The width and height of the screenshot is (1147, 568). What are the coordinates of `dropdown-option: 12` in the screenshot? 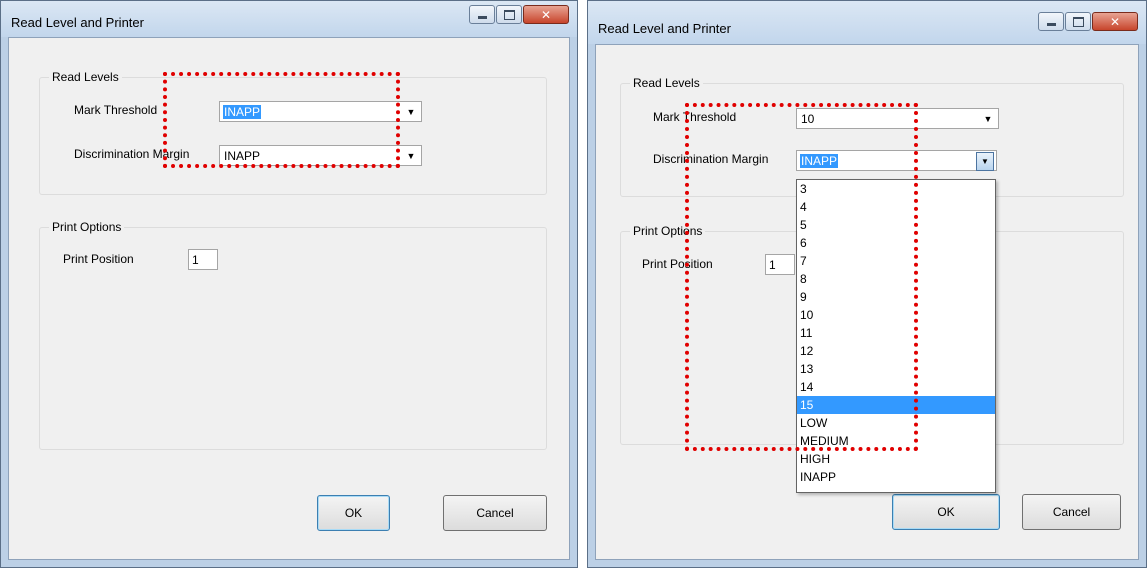 It's located at (896, 351).